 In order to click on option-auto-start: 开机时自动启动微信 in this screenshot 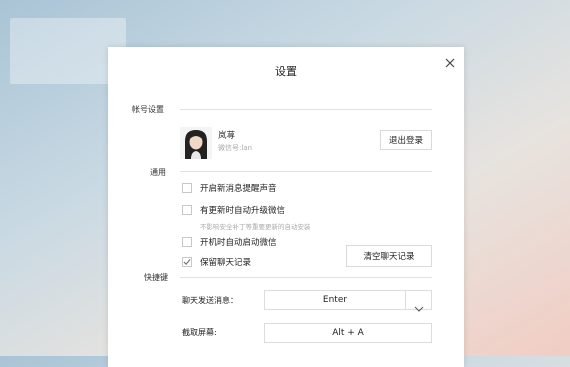, I will do `click(229, 242)`.